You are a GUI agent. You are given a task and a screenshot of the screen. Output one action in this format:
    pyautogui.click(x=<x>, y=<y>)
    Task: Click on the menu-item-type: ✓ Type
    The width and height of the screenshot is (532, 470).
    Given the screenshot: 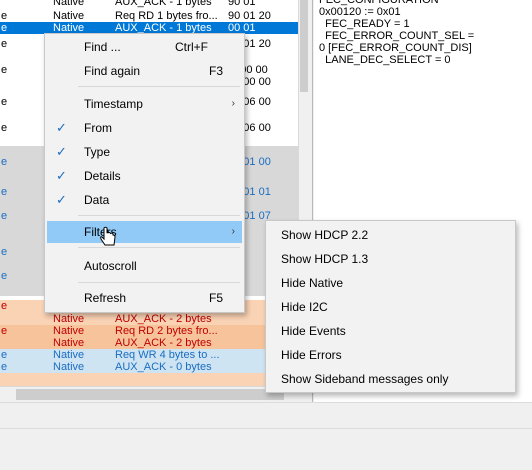 What is the action you would take?
    pyautogui.click(x=144, y=152)
    